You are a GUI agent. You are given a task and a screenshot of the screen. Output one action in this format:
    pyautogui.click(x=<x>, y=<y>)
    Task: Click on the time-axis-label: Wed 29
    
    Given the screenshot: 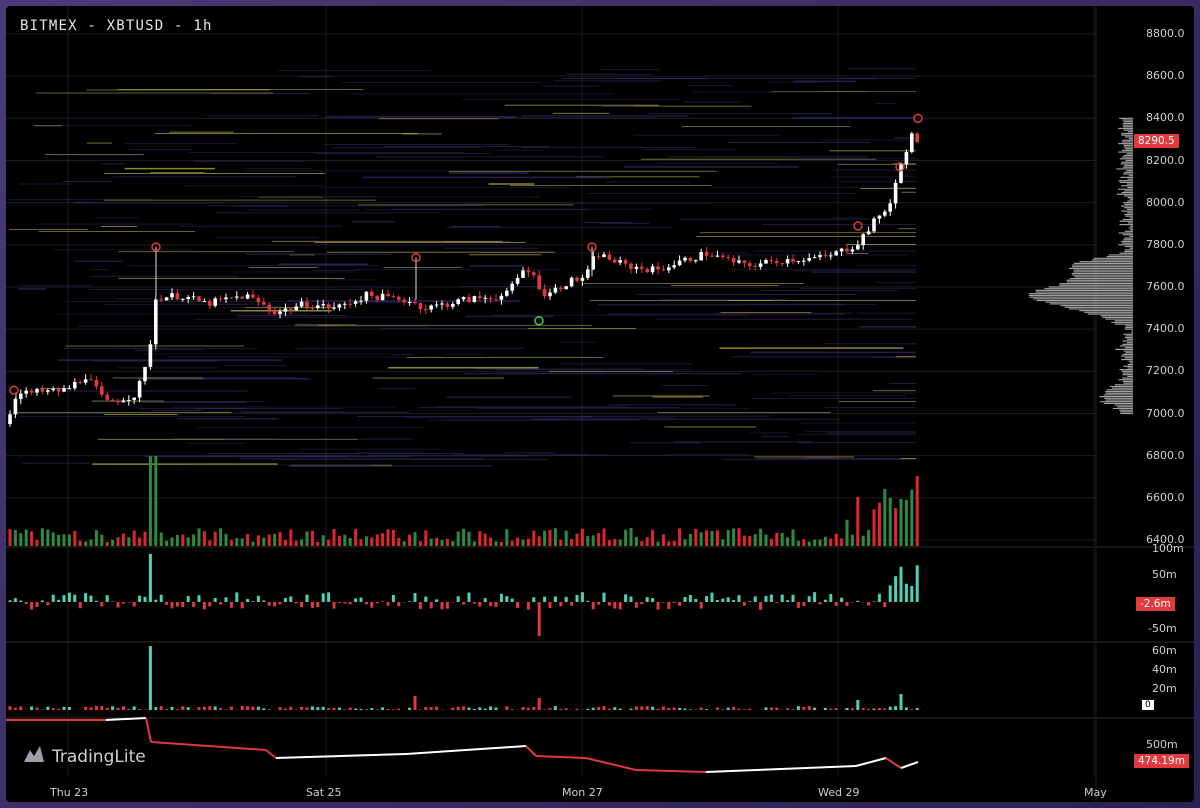 What is the action you would take?
    pyautogui.click(x=839, y=792)
    